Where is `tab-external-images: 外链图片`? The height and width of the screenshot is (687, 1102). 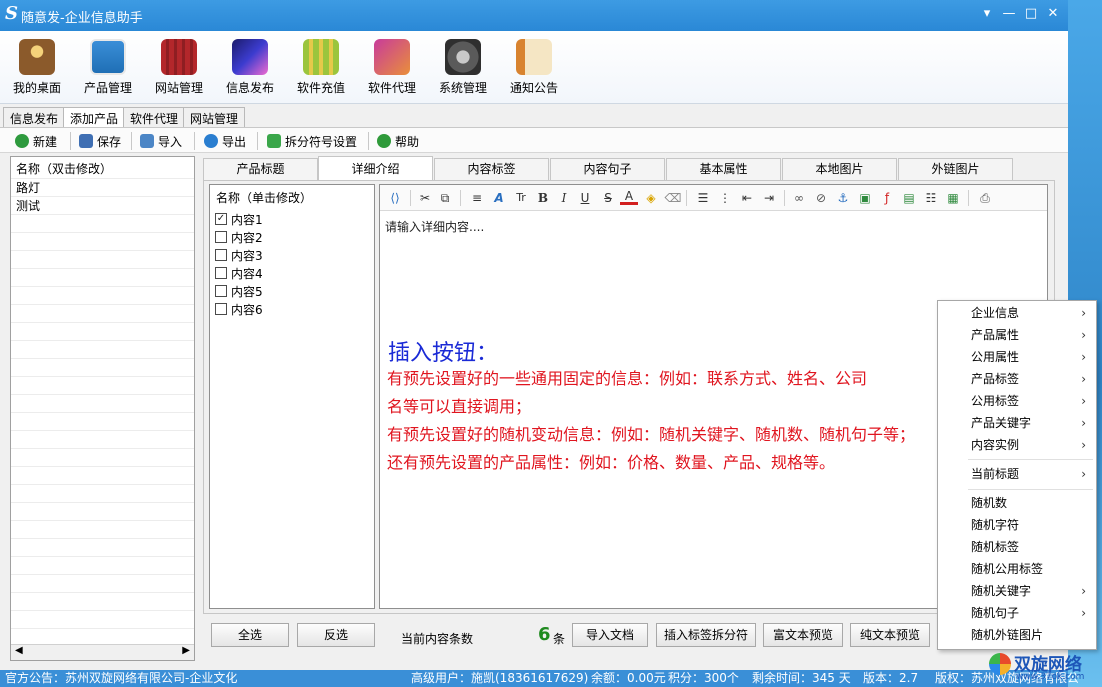 tab-external-images: 外链图片 is located at coordinates (955, 169).